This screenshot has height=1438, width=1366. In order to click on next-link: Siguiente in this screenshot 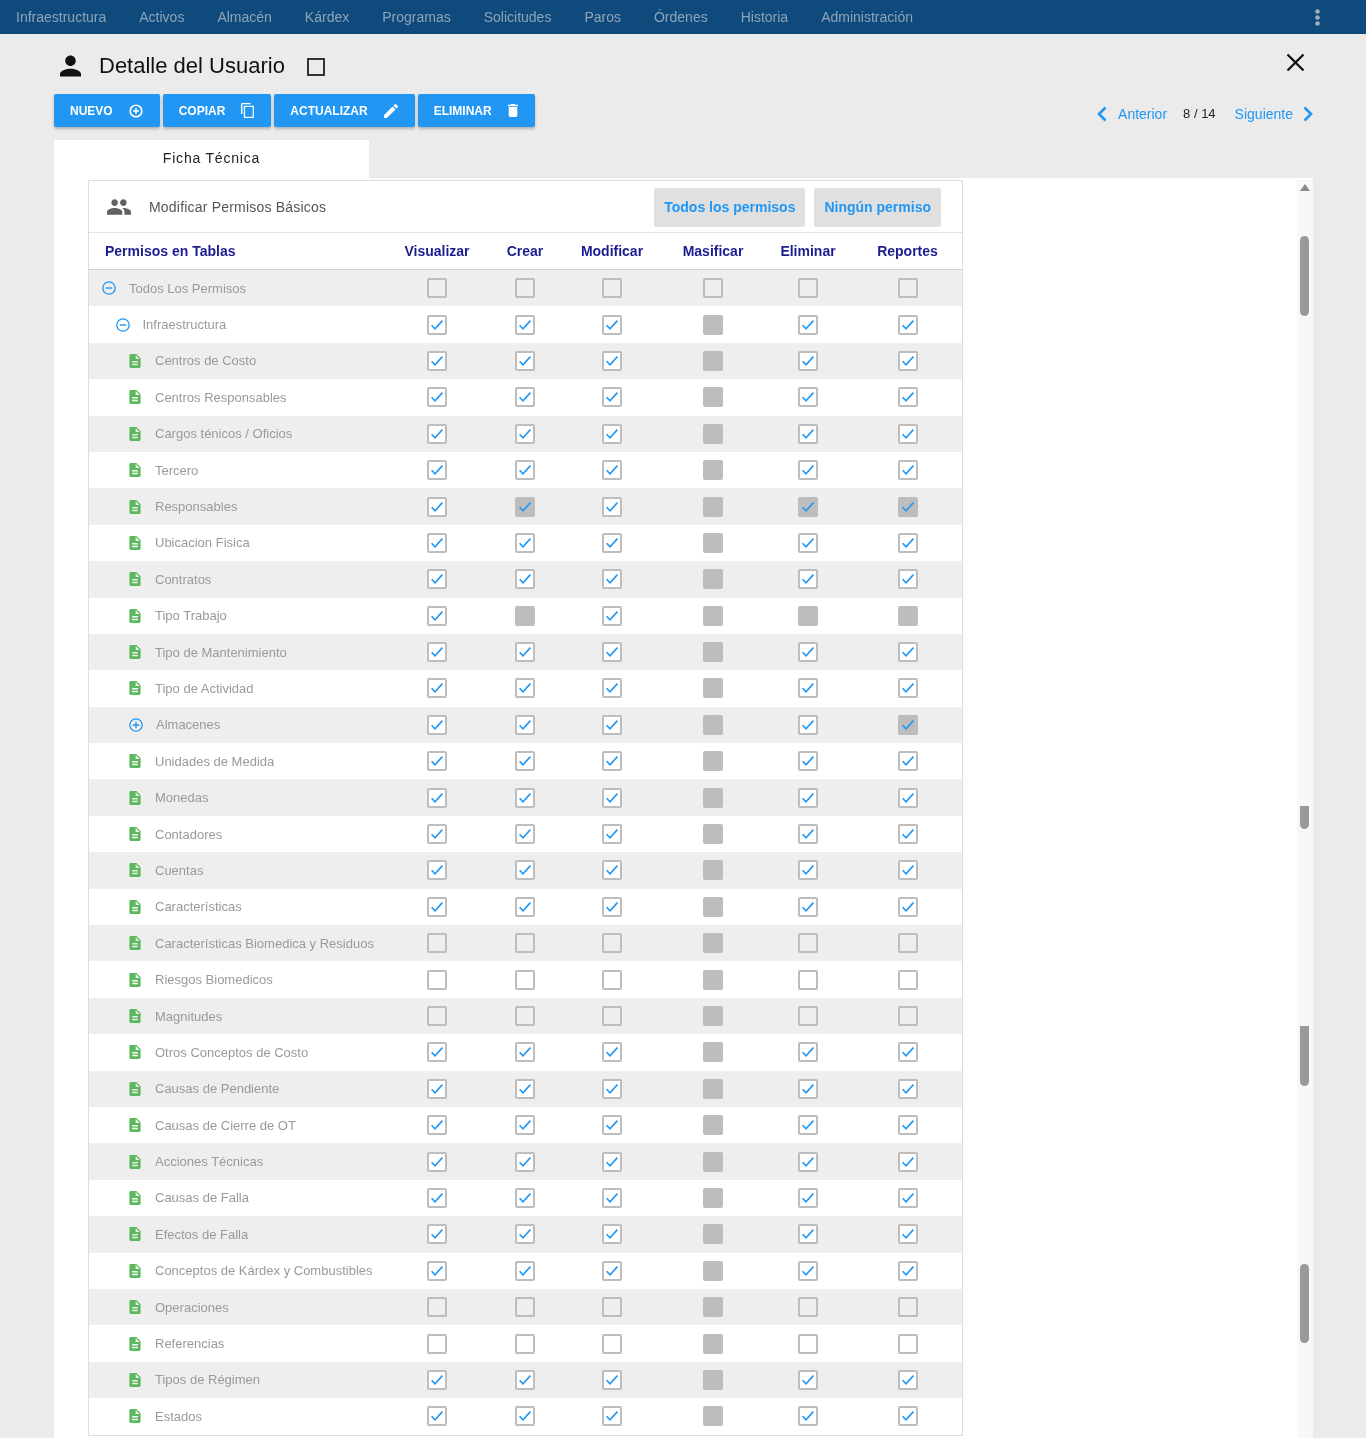, I will do `click(1273, 113)`.